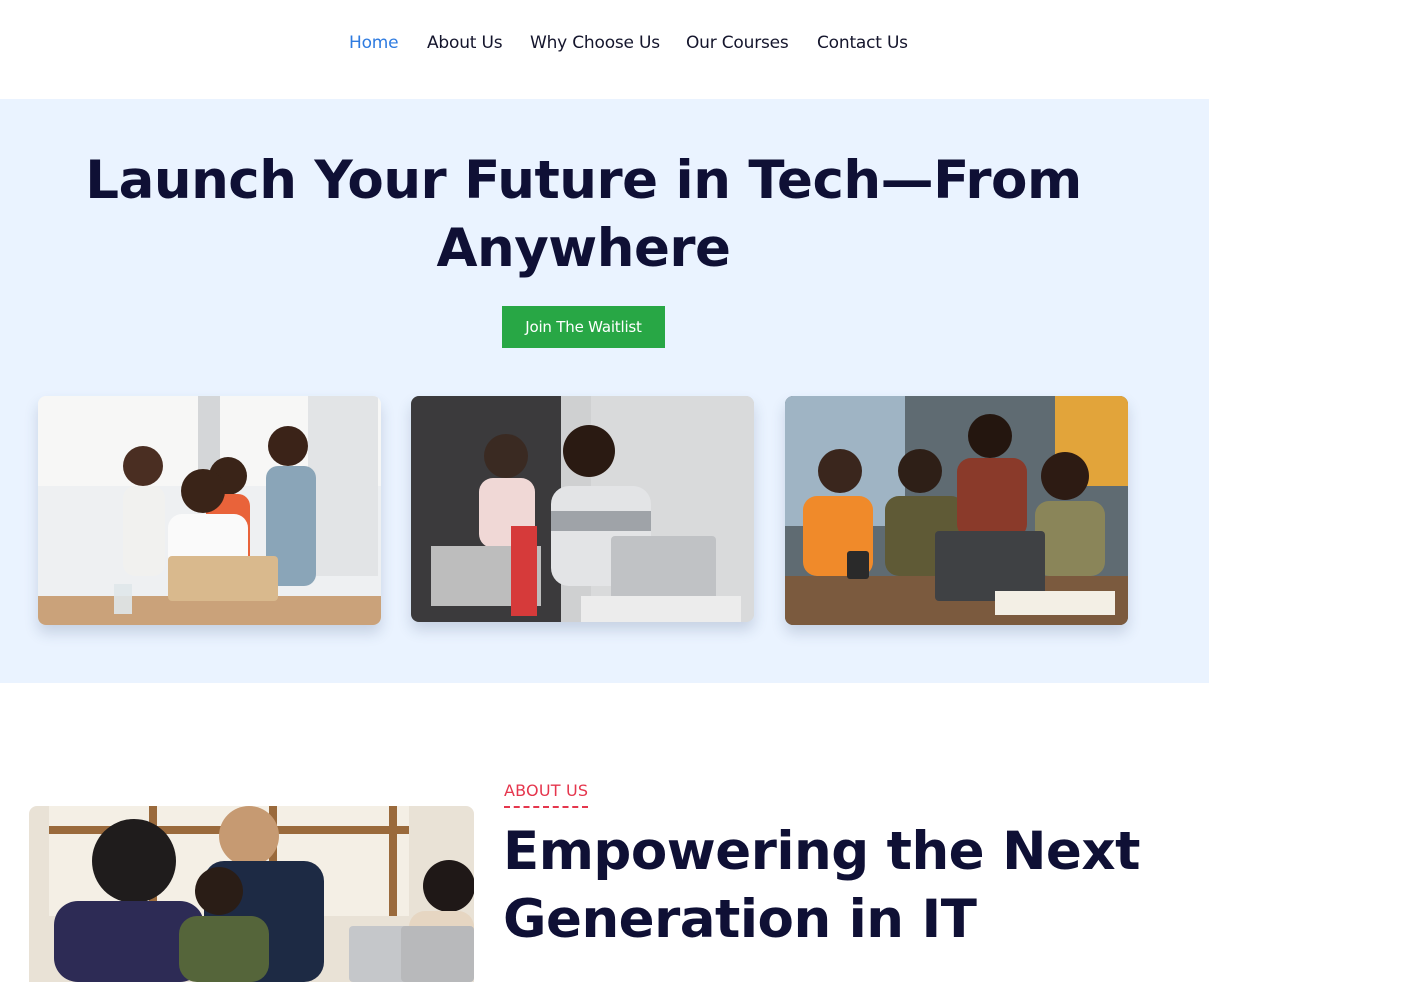  Describe the element at coordinates (821, 885) in the screenshot. I see `about-title: Empowering the Next Generation in IT` at that location.